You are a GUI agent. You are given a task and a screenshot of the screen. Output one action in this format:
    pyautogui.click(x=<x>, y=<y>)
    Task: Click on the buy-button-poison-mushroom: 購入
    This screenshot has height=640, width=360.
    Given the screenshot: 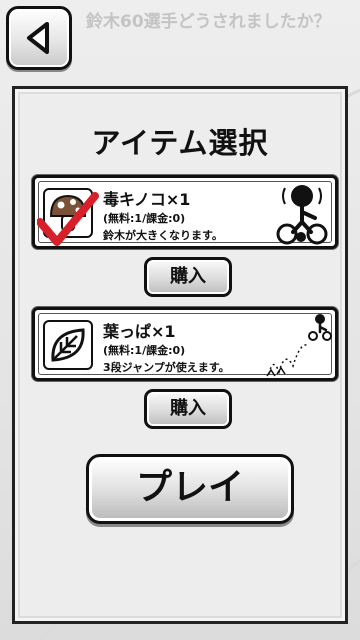 What is the action you would take?
    pyautogui.click(x=188, y=277)
    